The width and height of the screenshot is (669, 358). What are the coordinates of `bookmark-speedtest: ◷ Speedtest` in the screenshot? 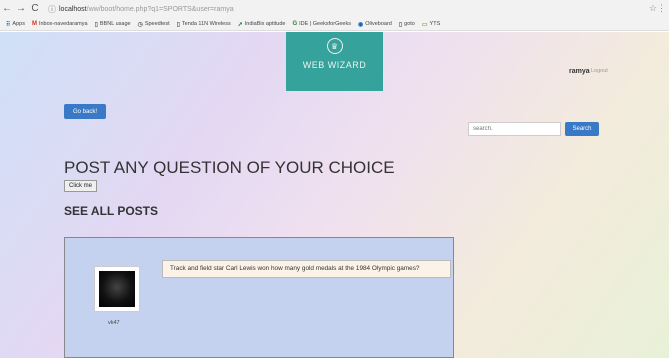 It's located at (154, 24).